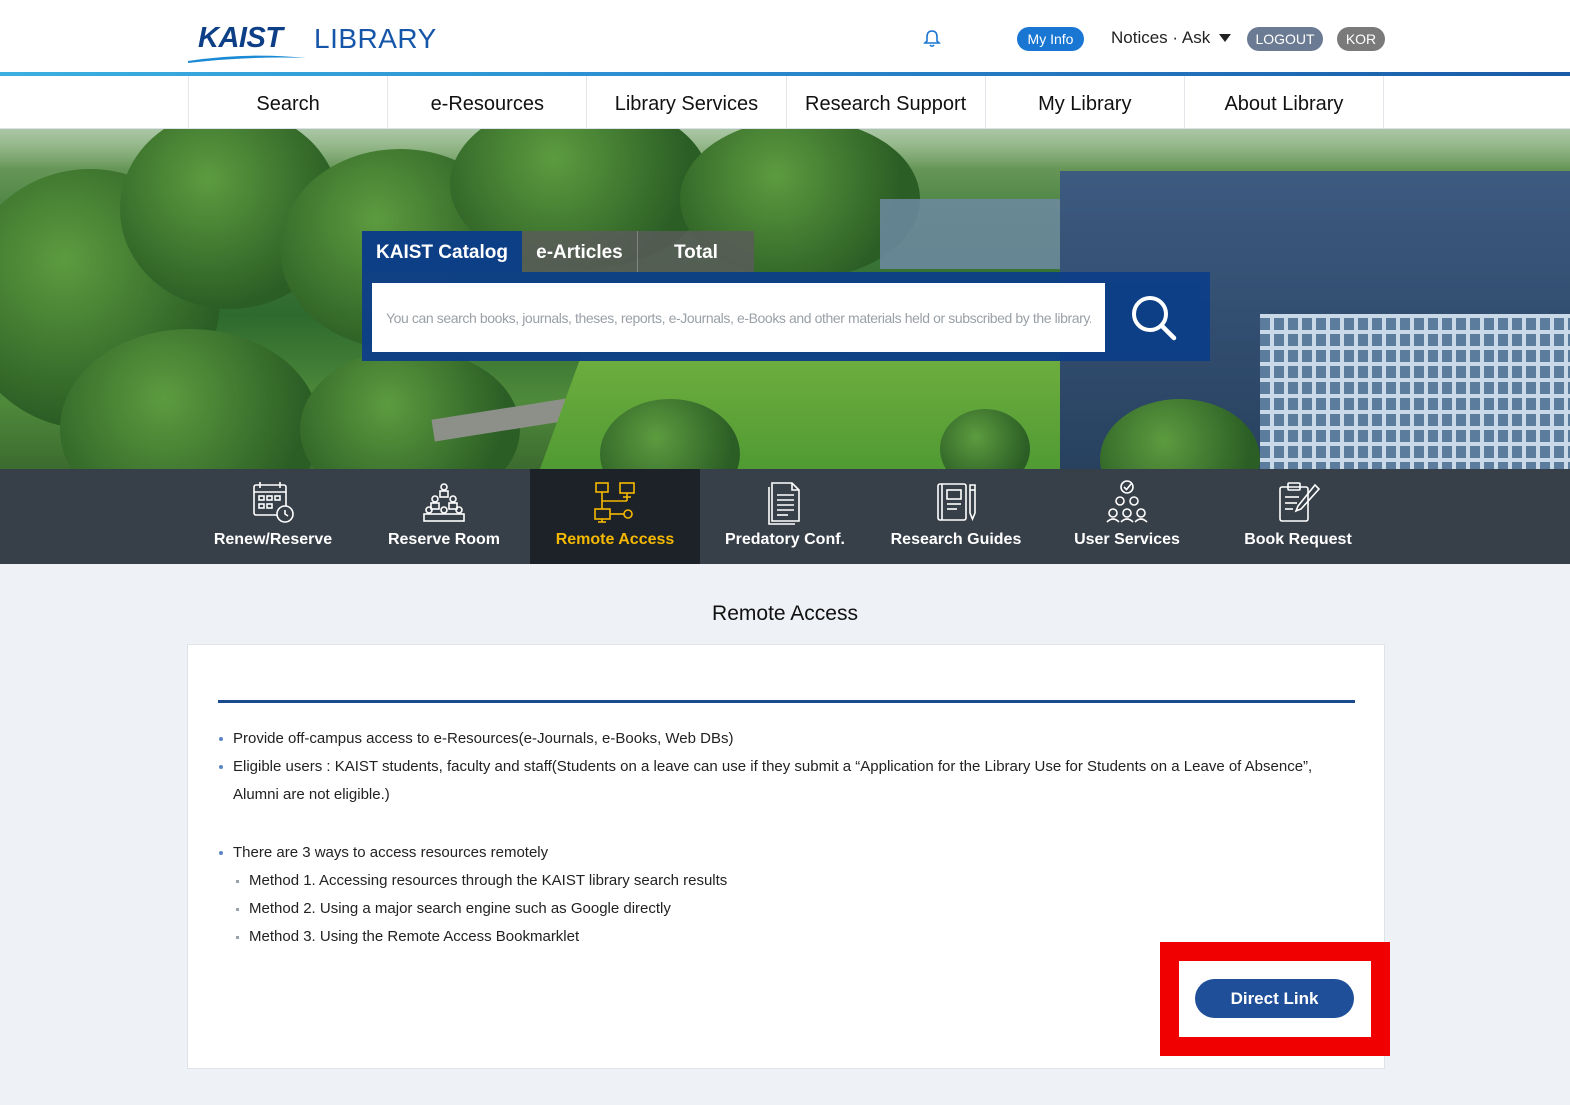 The height and width of the screenshot is (1105, 1570). What do you see at coordinates (1274, 998) in the screenshot?
I see `direct-link-button: Direct Link` at bounding box center [1274, 998].